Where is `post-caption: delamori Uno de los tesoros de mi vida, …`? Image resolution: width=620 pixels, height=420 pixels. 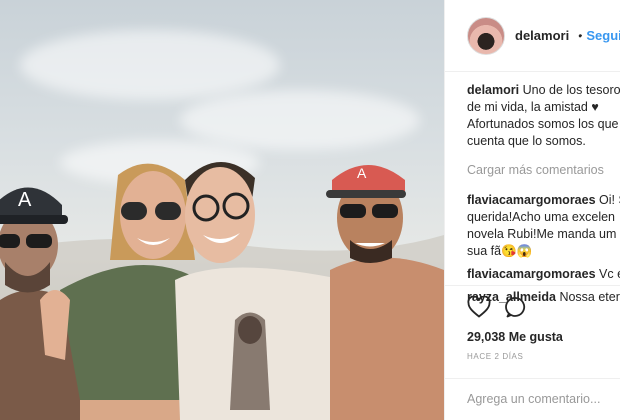 post-caption: delamori Uno de los tesoros de mi vida, … is located at coordinates (543, 116).